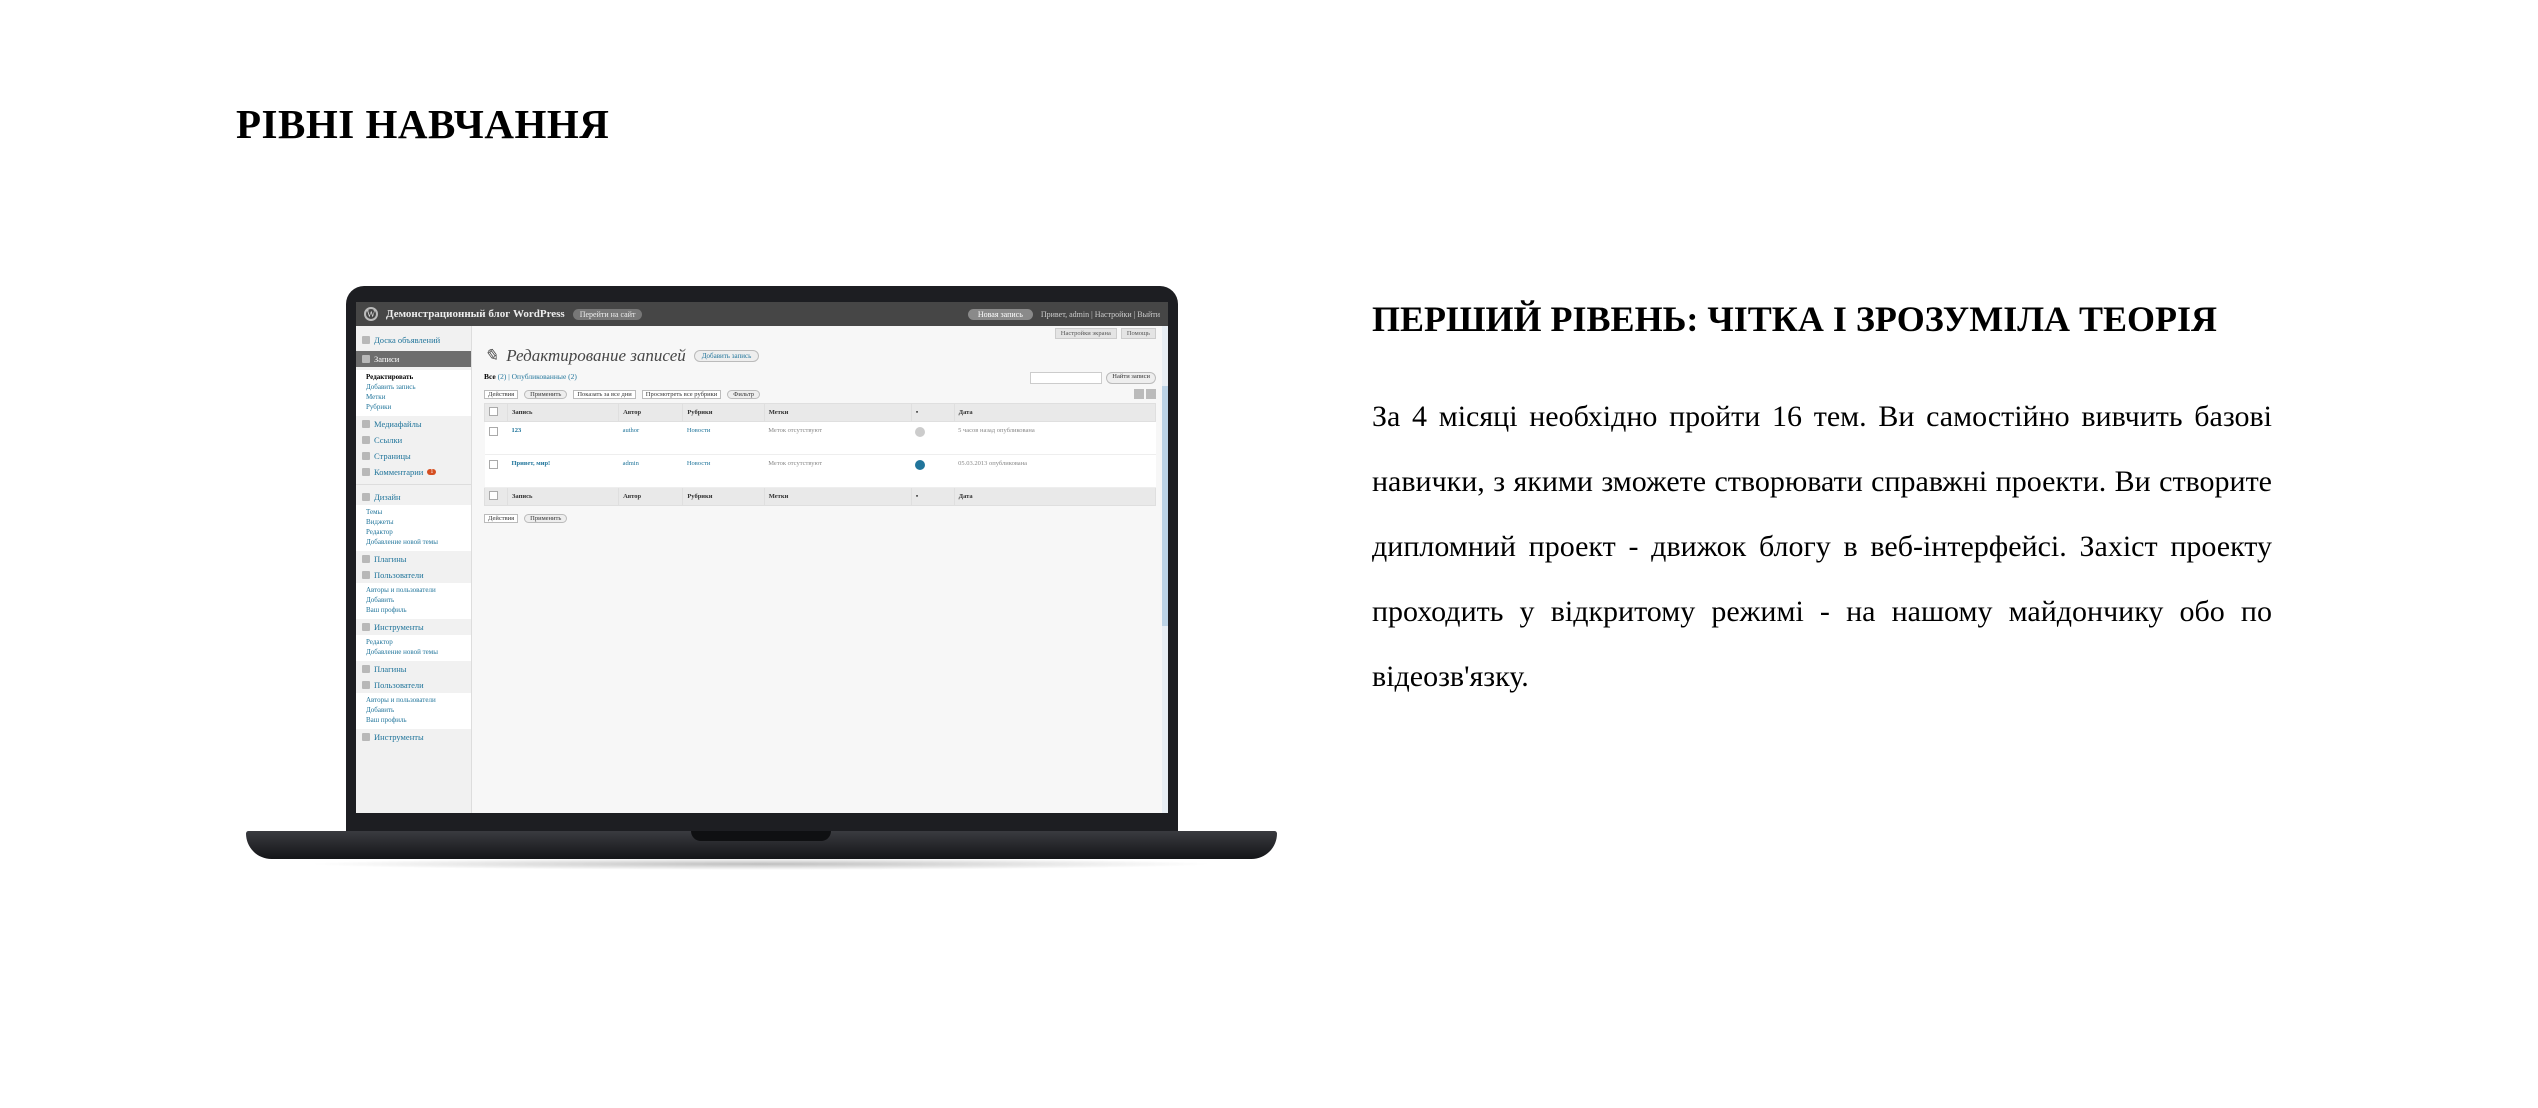 Image resolution: width=2538 pixels, height=1108 pixels. What do you see at coordinates (423, 124) in the screenshot?
I see `page-title: РІВНІ НАВЧАННЯ` at bounding box center [423, 124].